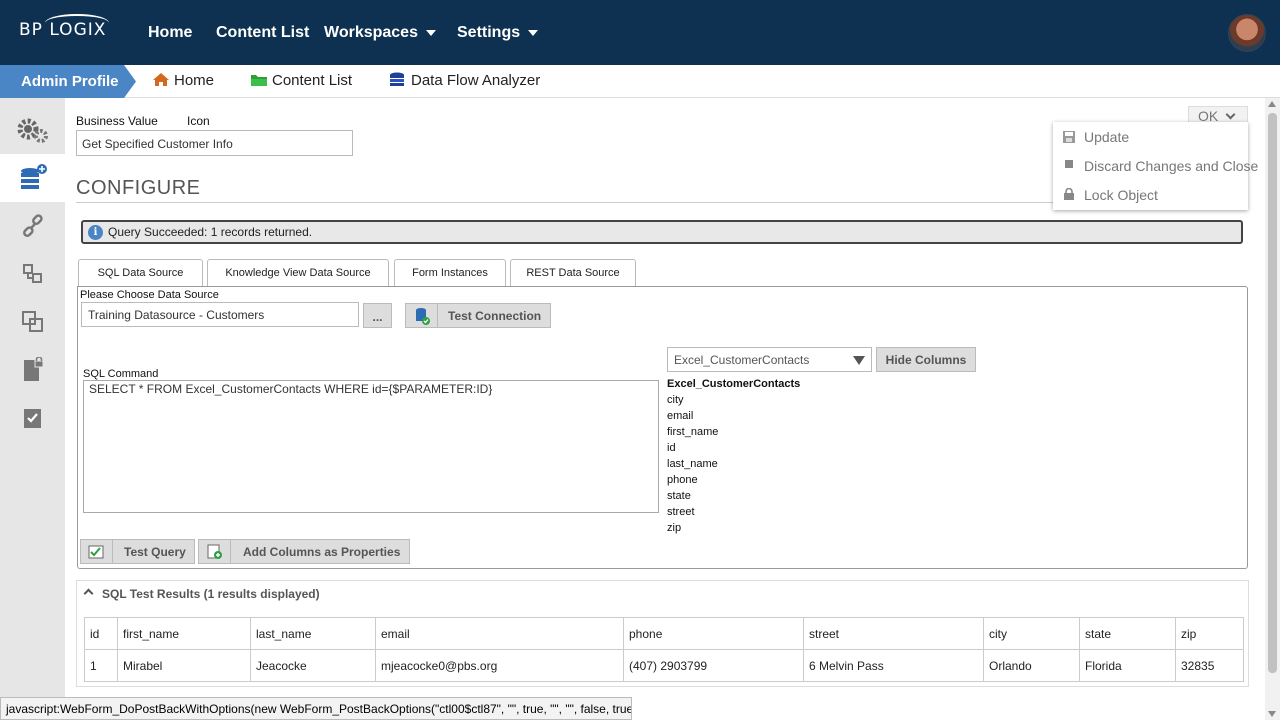 The width and height of the screenshot is (1280, 720). Describe the element at coordinates (713, 633) in the screenshot. I see `column-header: phone` at that location.